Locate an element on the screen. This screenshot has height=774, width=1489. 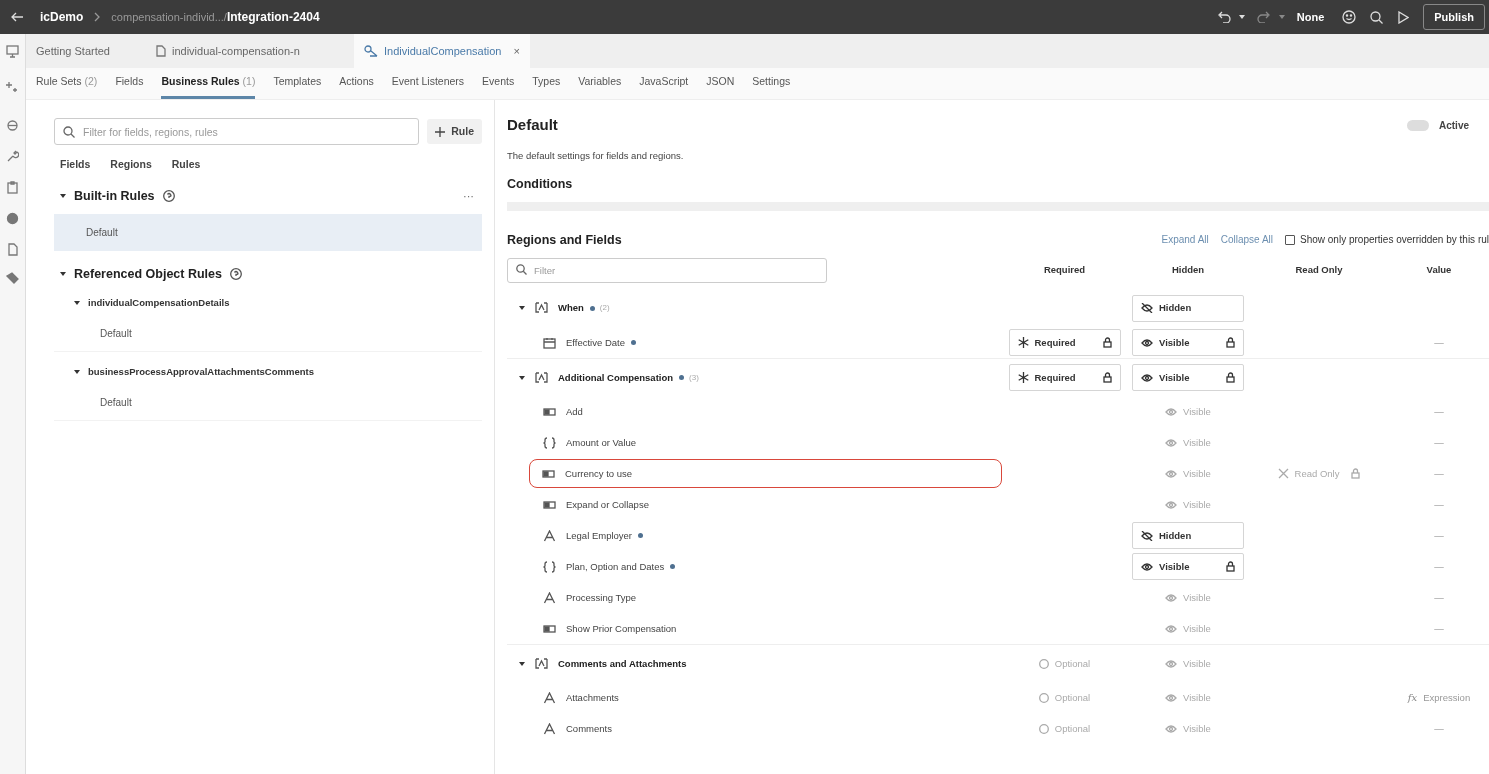
search-field: Filter for fields, regions, rules is located at coordinates (237, 131).